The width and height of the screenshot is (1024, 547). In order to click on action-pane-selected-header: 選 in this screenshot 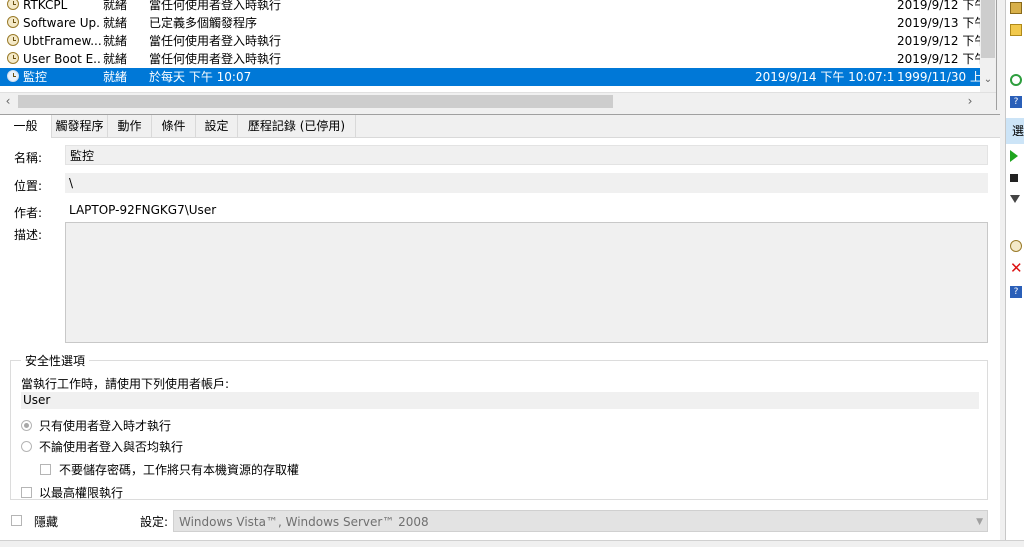, I will do `click(1015, 131)`.